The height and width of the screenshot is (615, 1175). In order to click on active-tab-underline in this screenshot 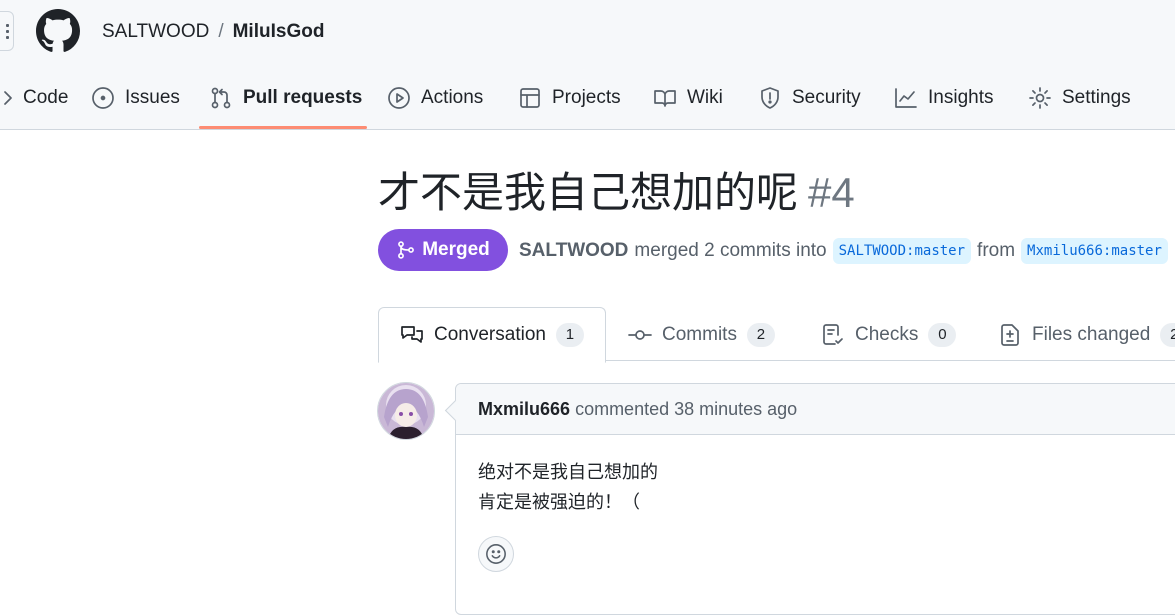, I will do `click(283, 127)`.